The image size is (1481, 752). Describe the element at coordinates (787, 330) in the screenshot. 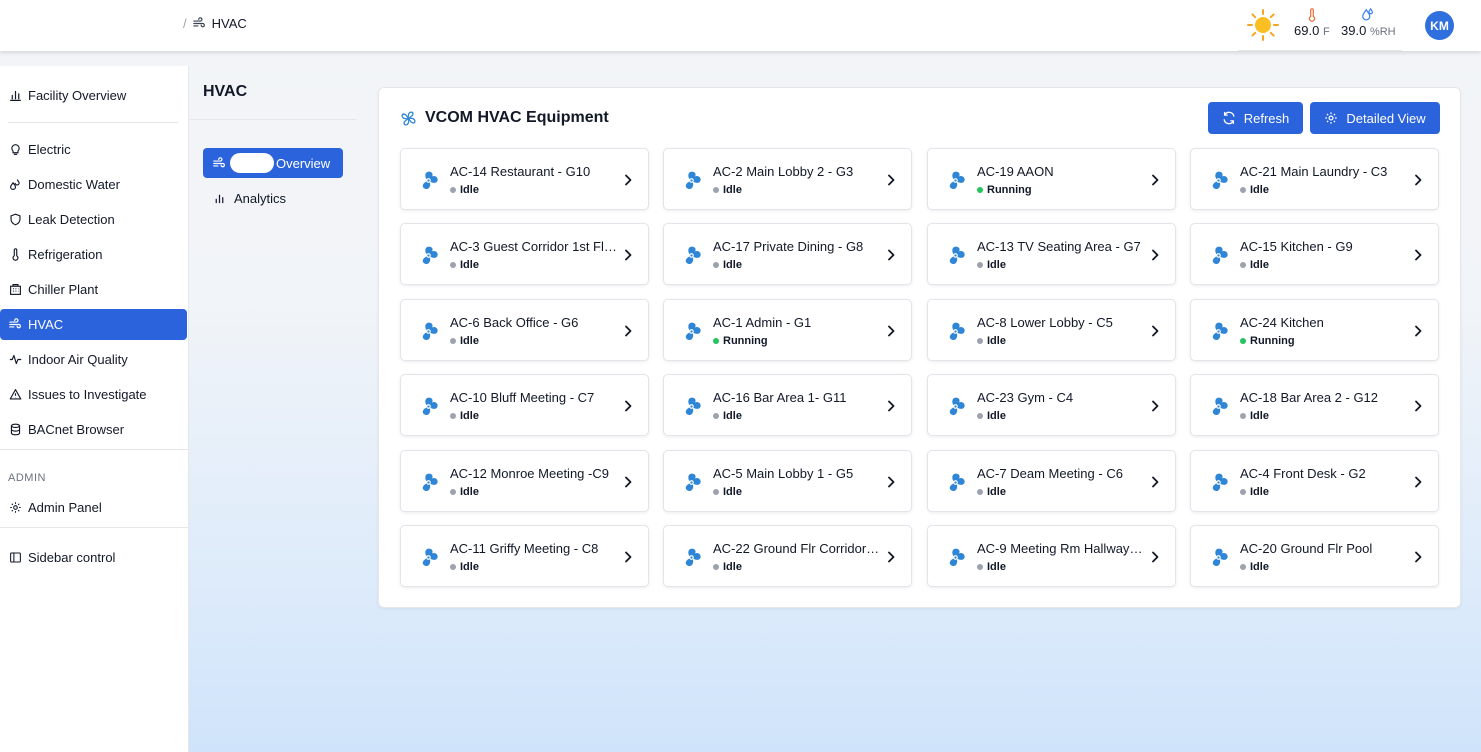

I see `equipment-tile: AC-1 Admin - G1 Running` at that location.